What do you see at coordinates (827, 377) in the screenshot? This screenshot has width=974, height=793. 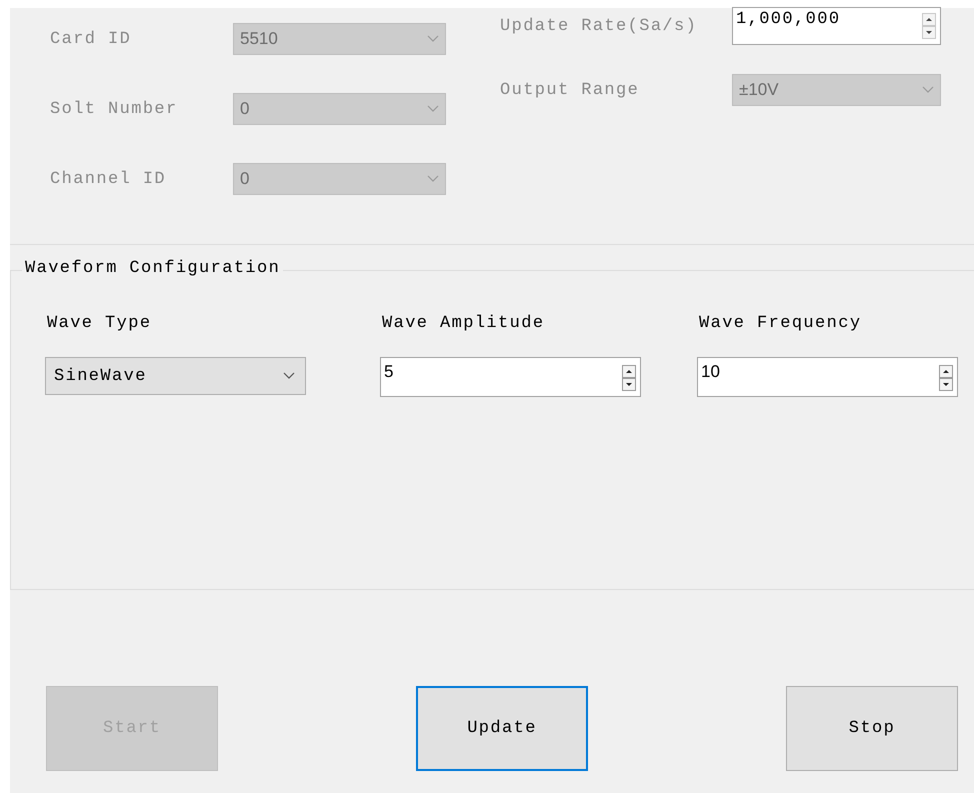 I see `spin-field: 10` at bounding box center [827, 377].